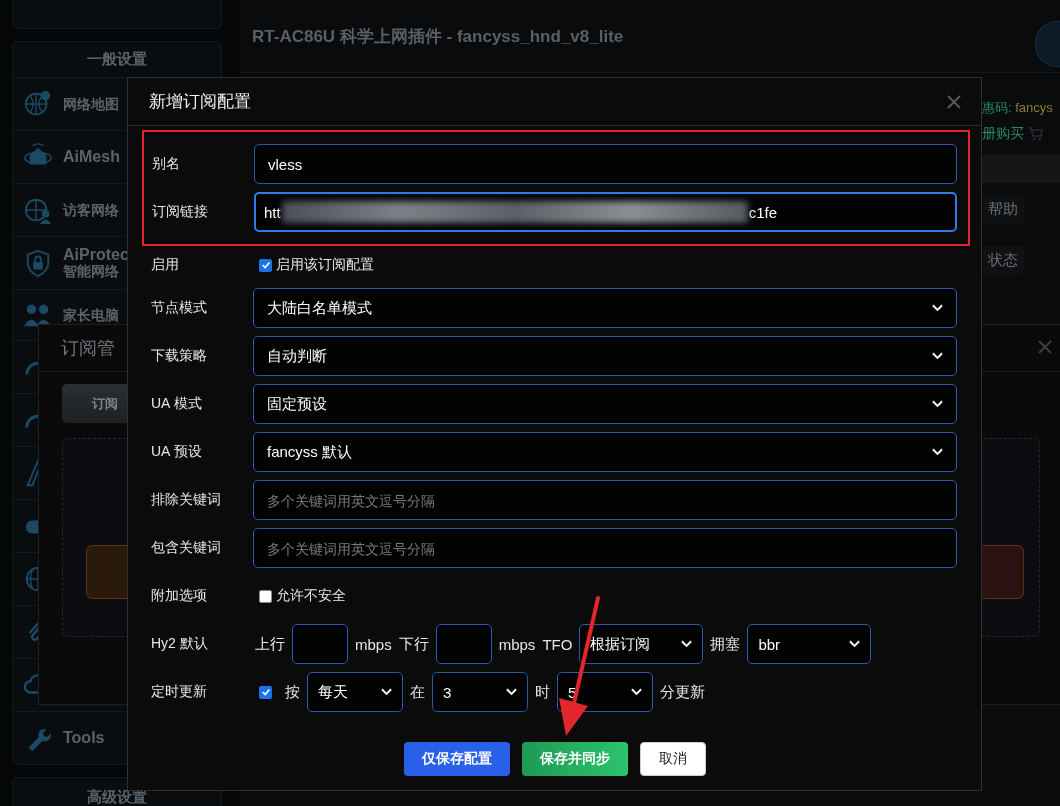 Image resolution: width=1060 pixels, height=806 pixels. I want to click on field-label: UA 模式, so click(177, 404).